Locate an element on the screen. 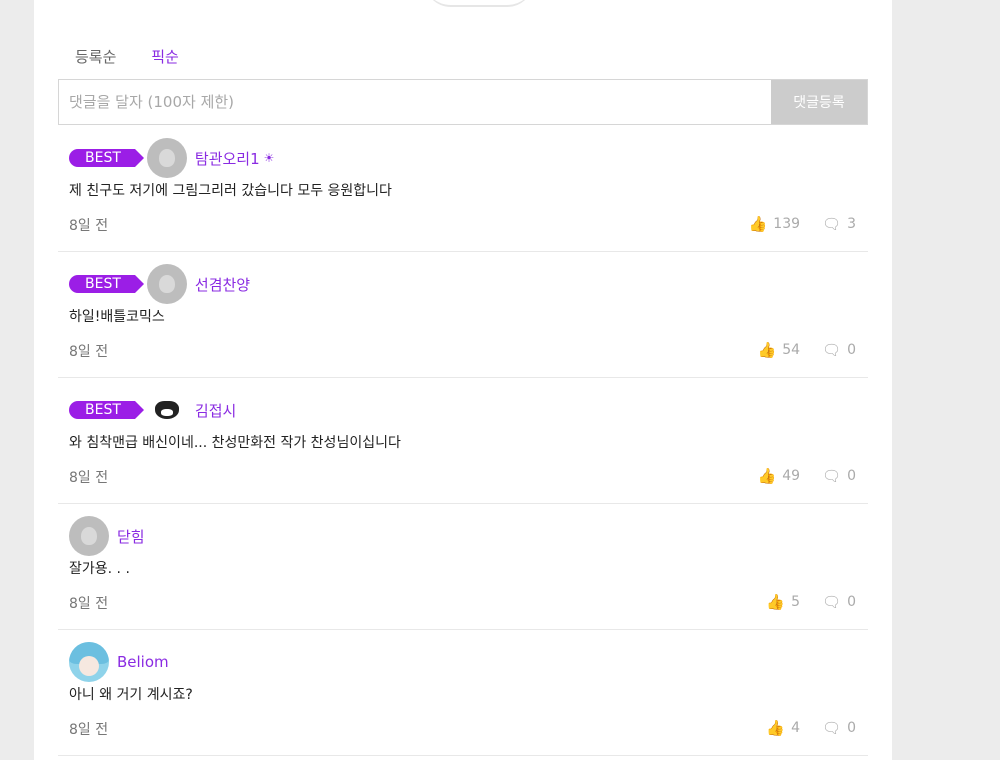 This screenshot has width=1000, height=760. like-count: 5 is located at coordinates (796, 602).